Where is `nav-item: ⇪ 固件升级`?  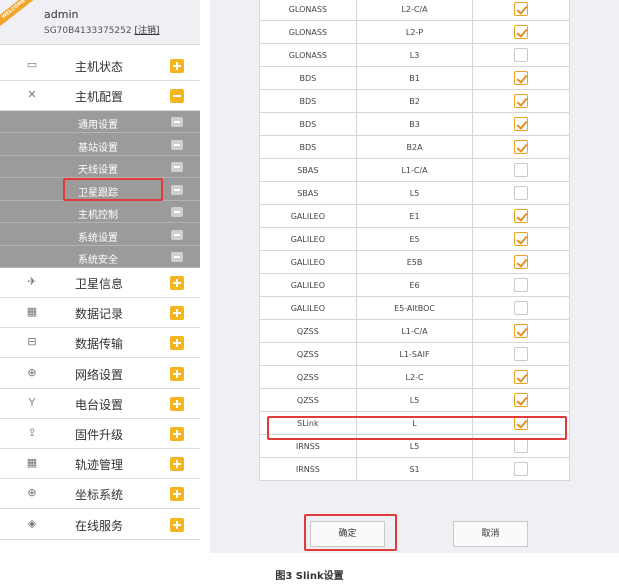 nav-item: ⇪ 固件升级 is located at coordinates (100, 434).